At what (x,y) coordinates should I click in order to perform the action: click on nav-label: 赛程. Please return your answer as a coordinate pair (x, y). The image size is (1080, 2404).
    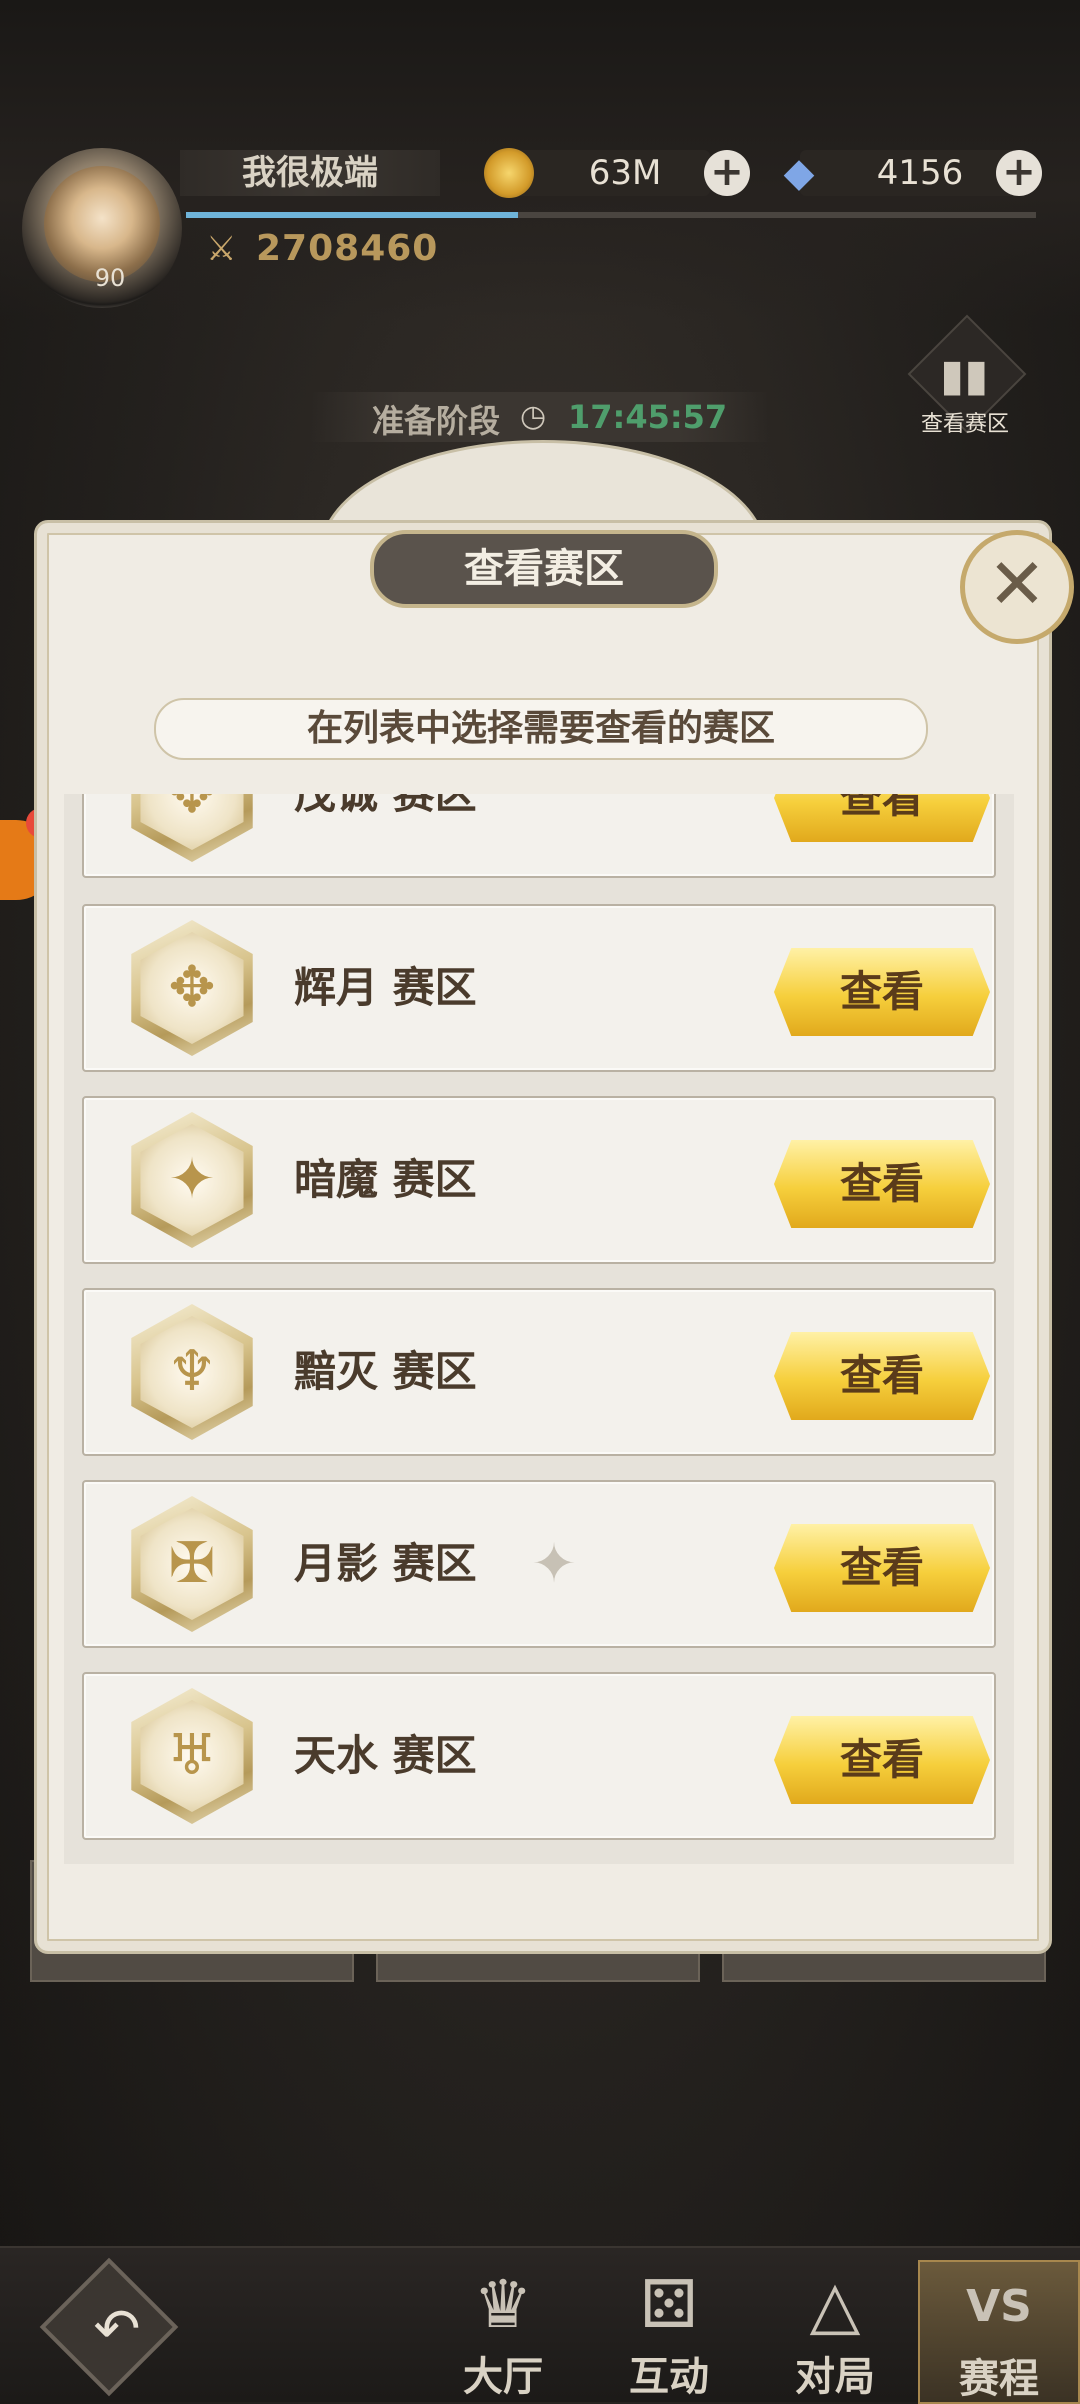
    Looking at the image, I should click on (999, 2379).